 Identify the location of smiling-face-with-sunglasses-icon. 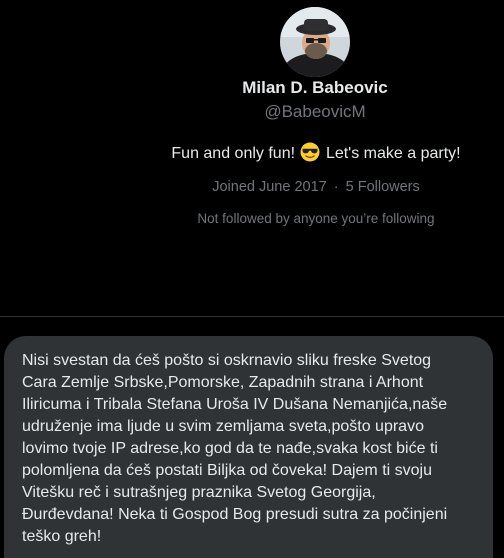
(310, 152).